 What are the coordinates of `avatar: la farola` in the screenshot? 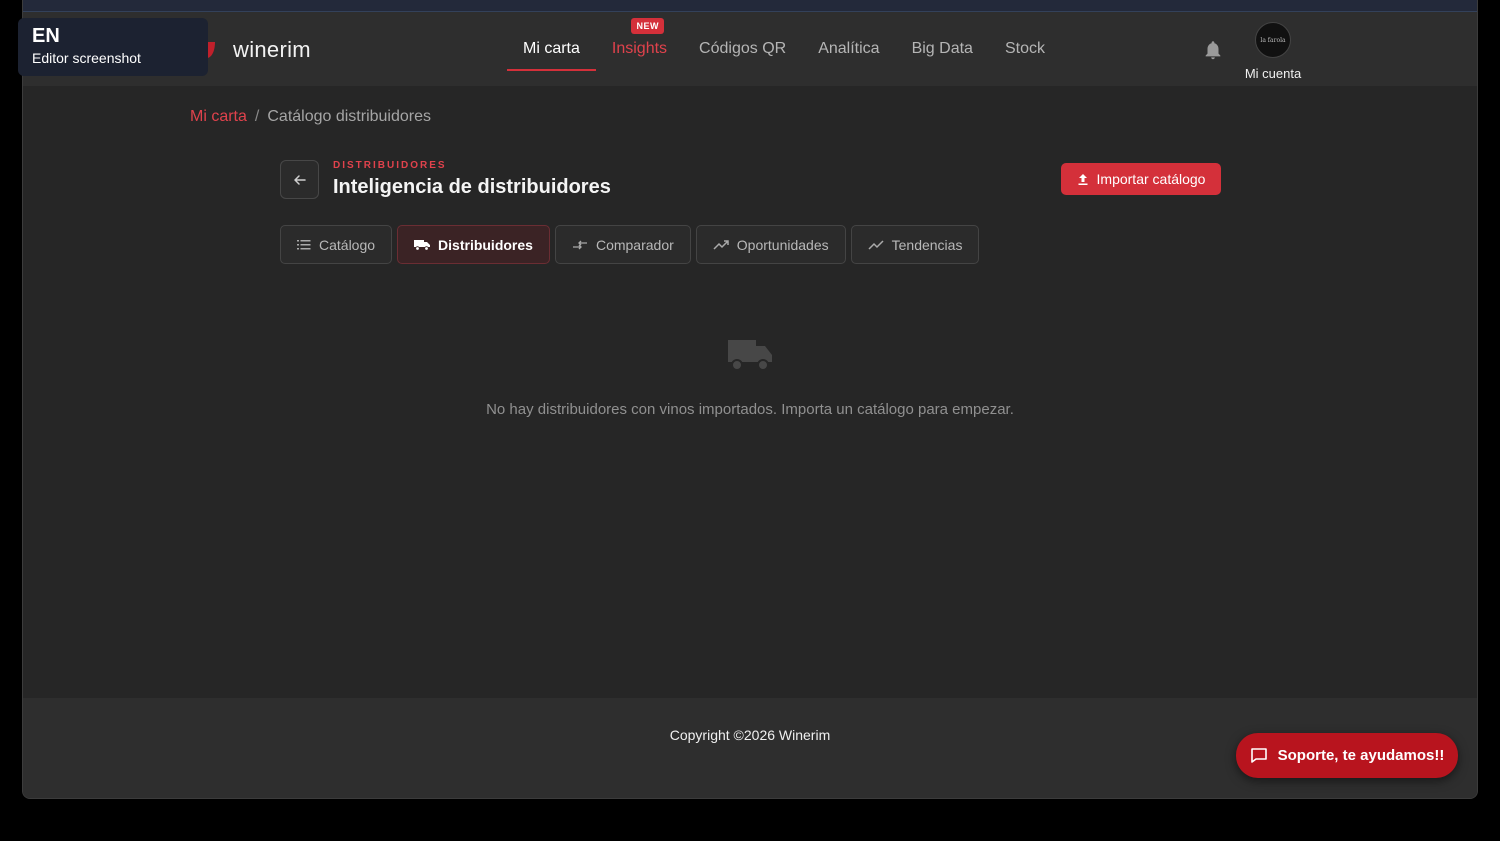 It's located at (1273, 40).